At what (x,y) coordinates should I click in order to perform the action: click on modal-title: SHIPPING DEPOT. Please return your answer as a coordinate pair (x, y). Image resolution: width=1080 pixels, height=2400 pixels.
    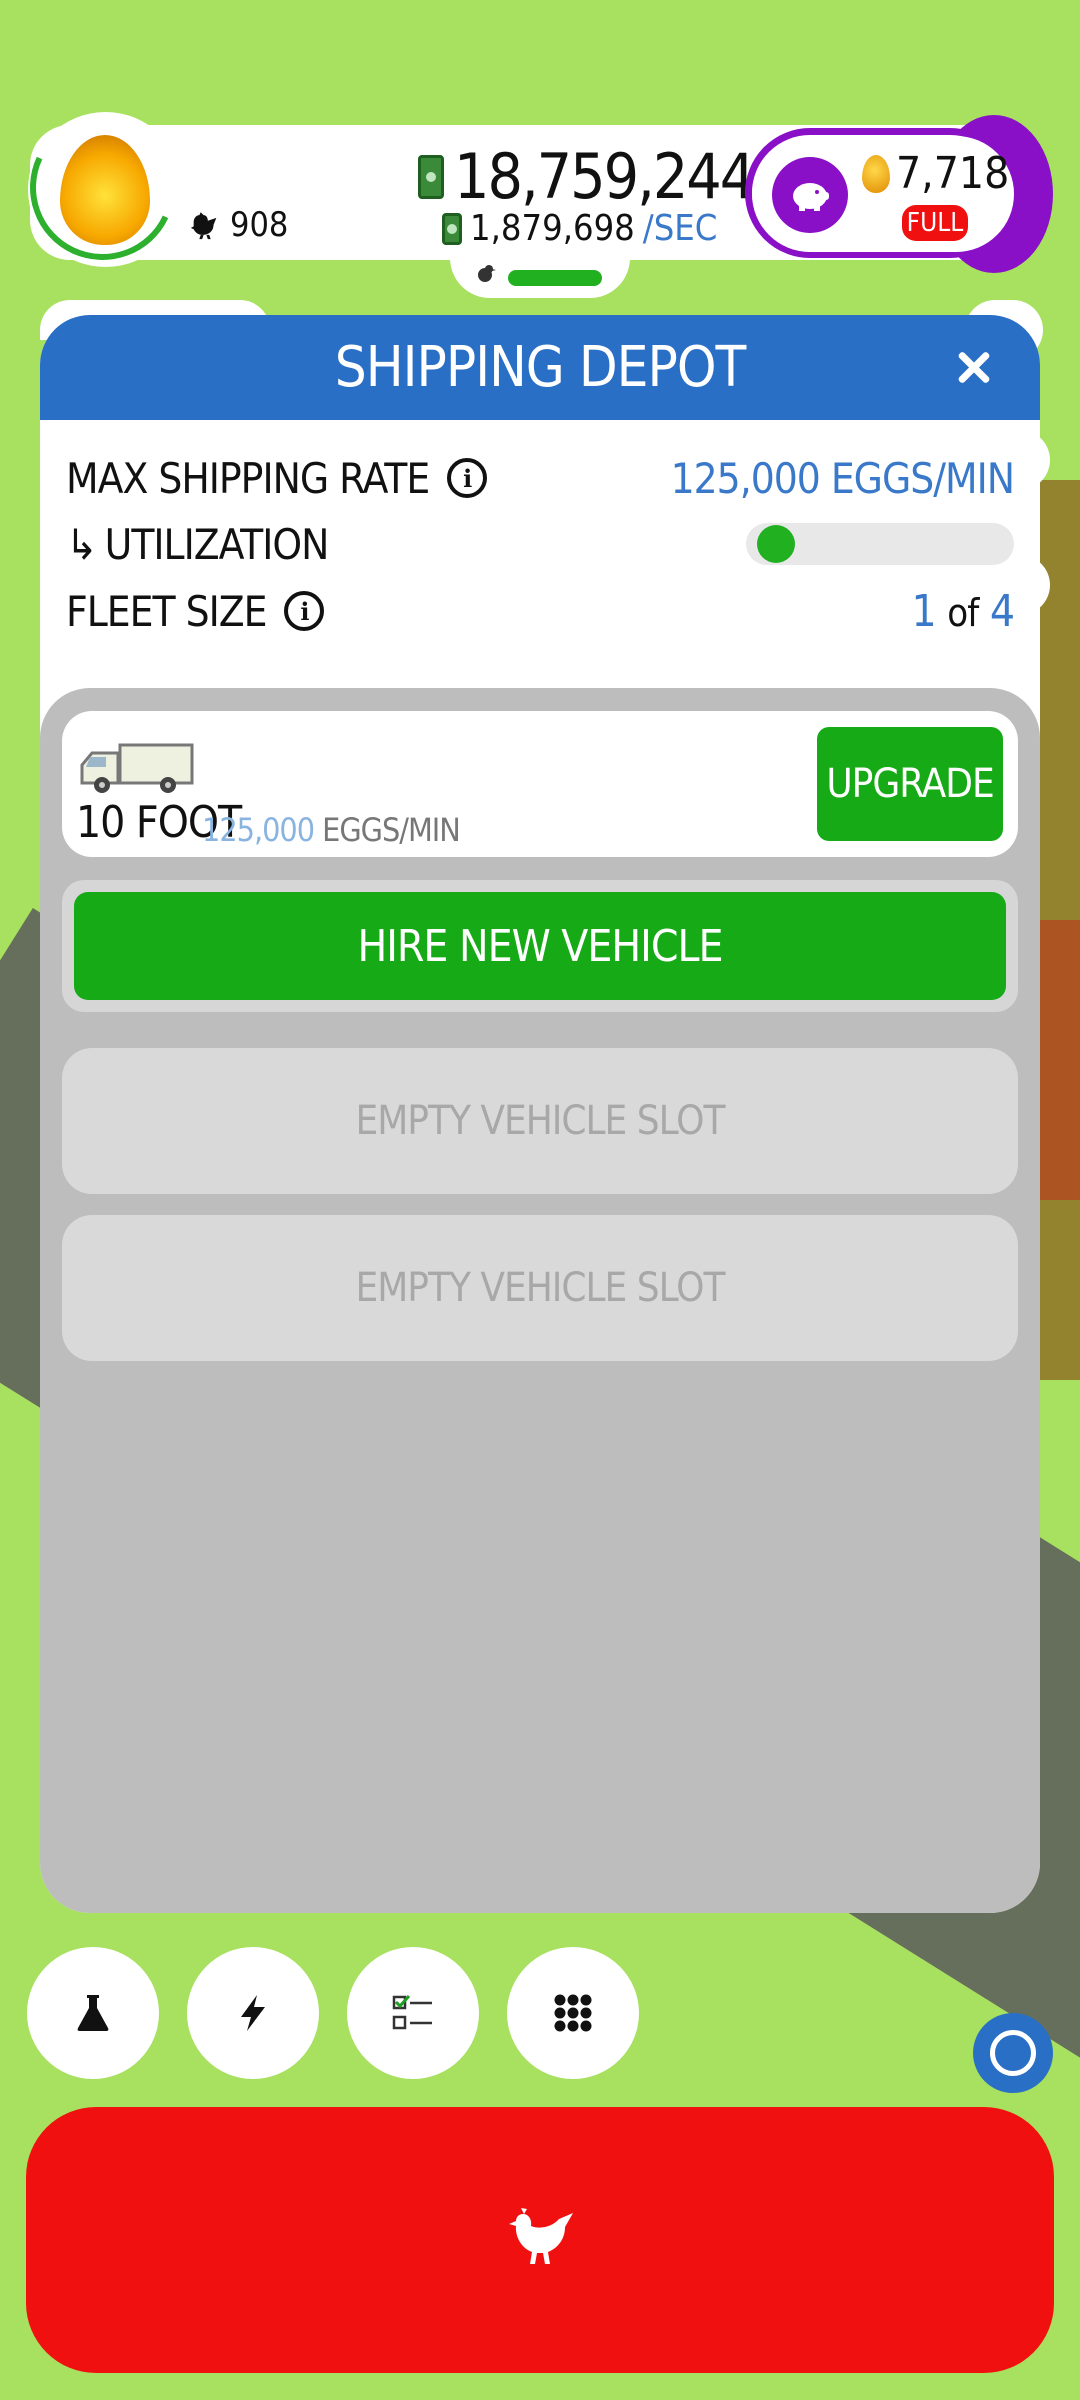
    Looking at the image, I should click on (540, 367).